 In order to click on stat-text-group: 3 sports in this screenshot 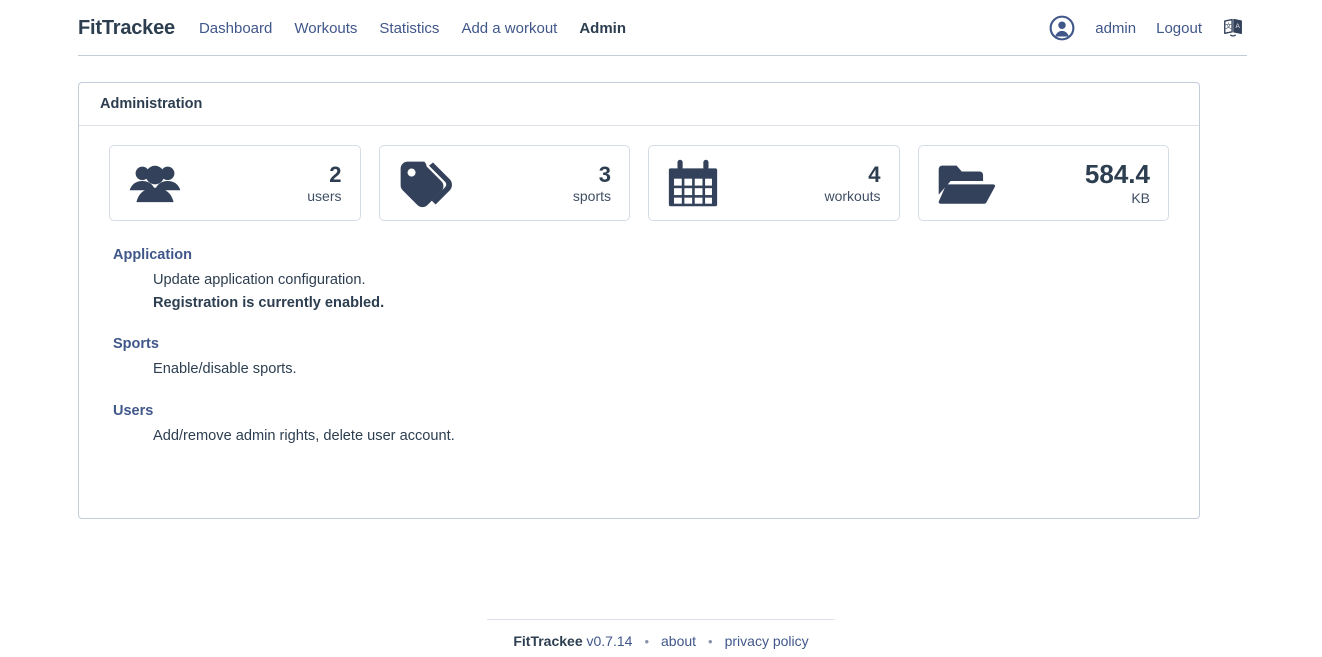, I will do `click(592, 183)`.